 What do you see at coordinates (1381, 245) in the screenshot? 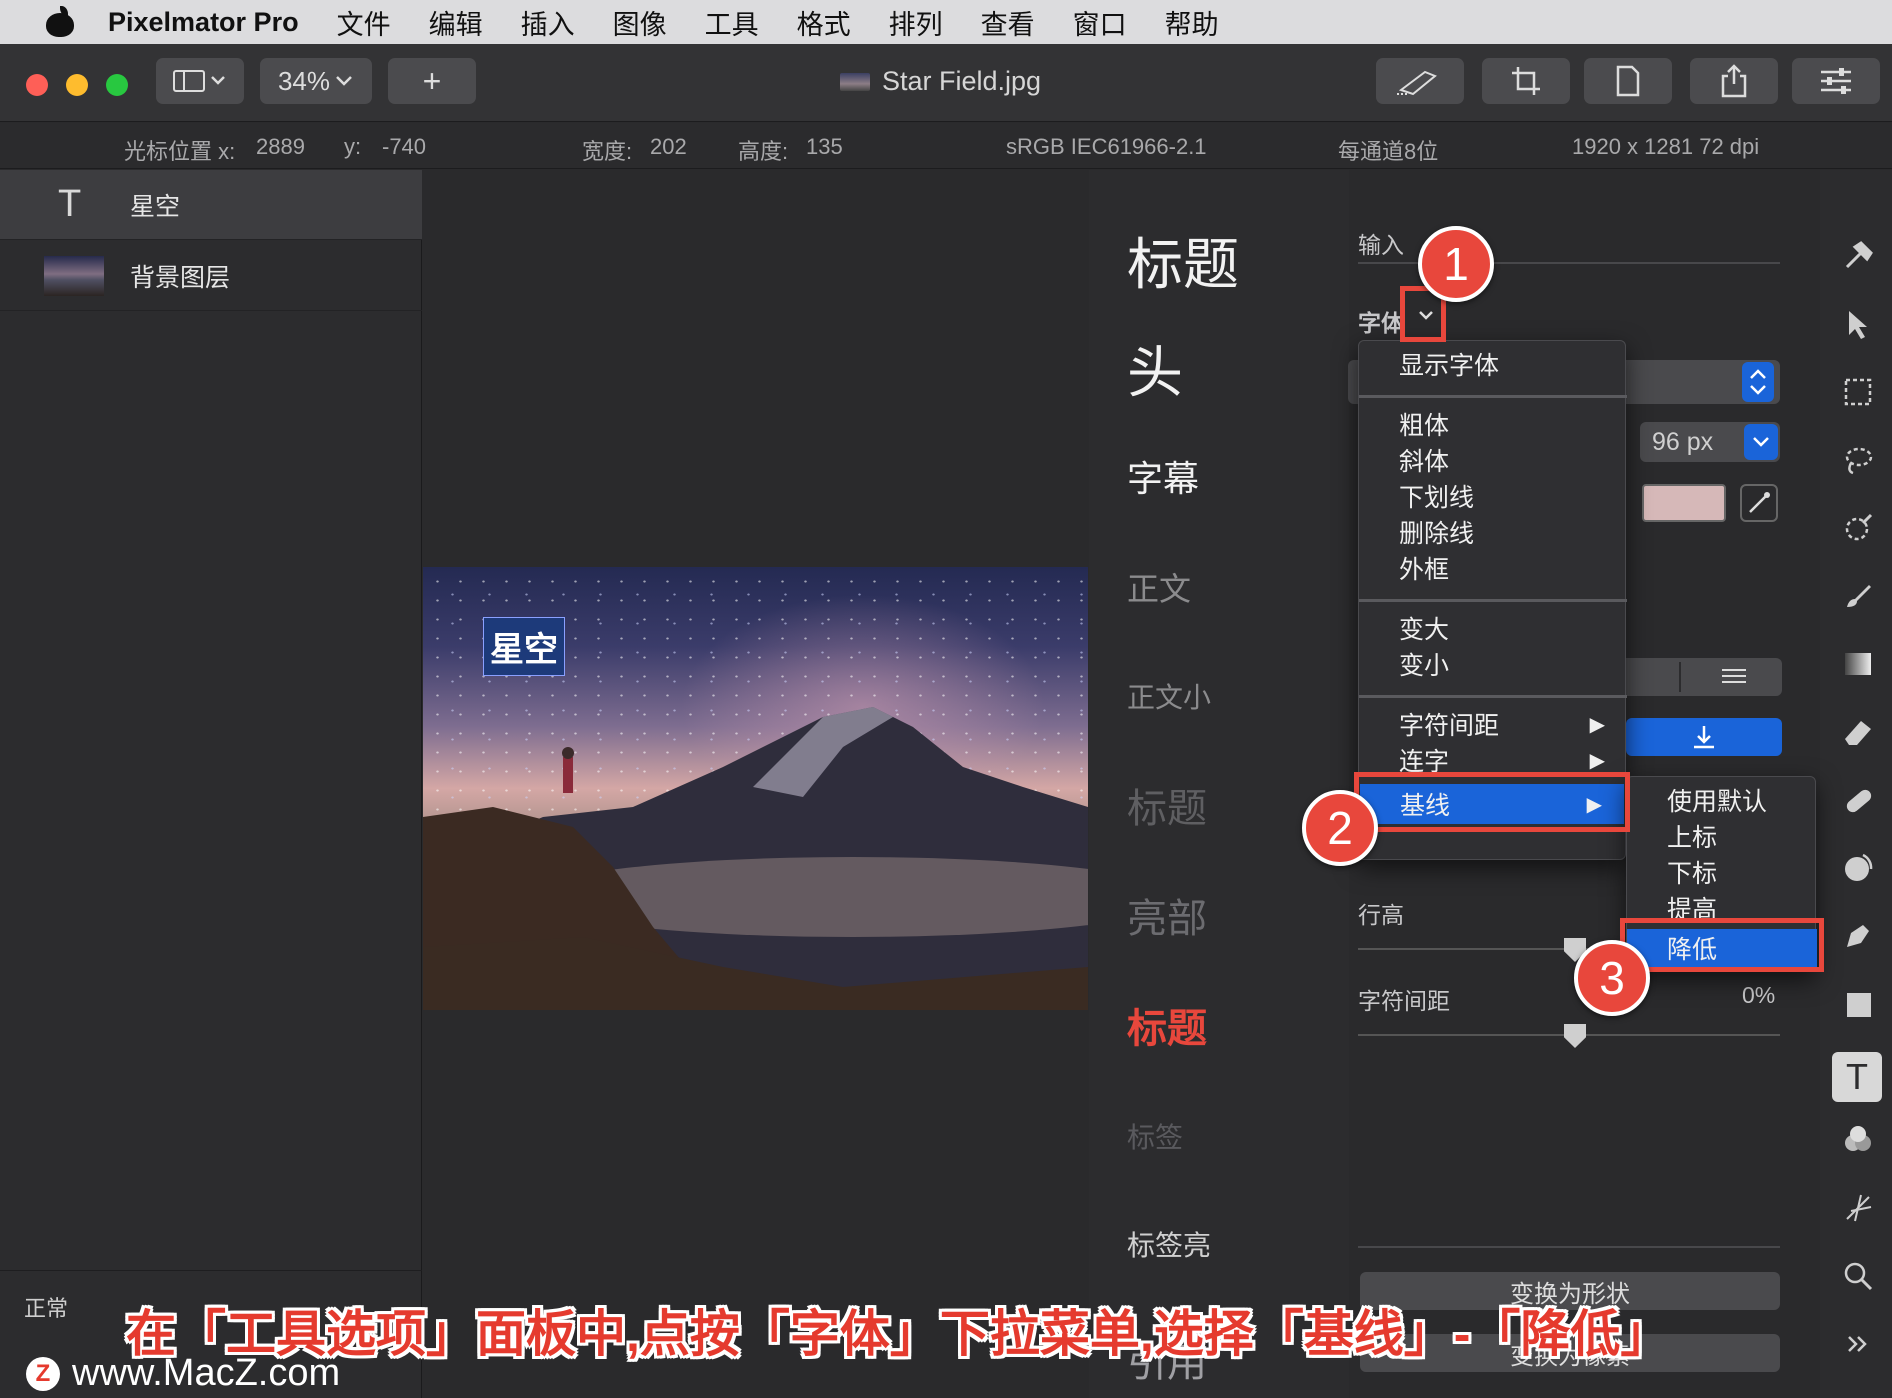
I see `input-label: 输入` at bounding box center [1381, 245].